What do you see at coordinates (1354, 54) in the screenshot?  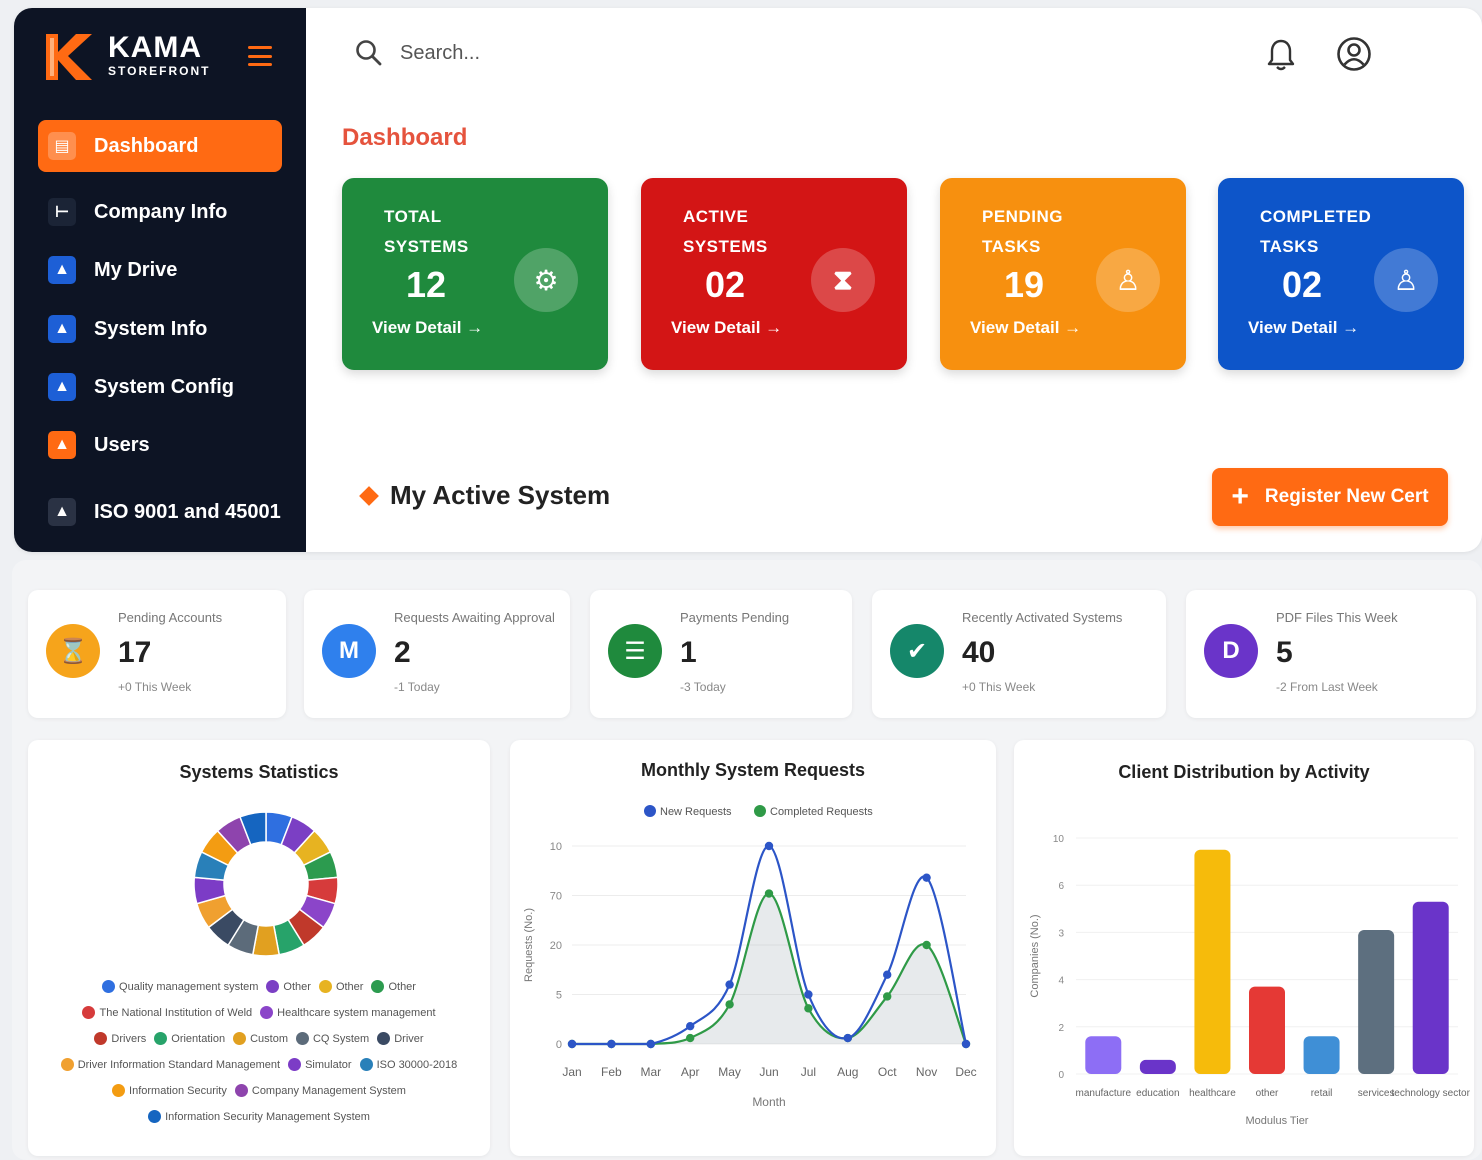 I see `user-profile-icon` at bounding box center [1354, 54].